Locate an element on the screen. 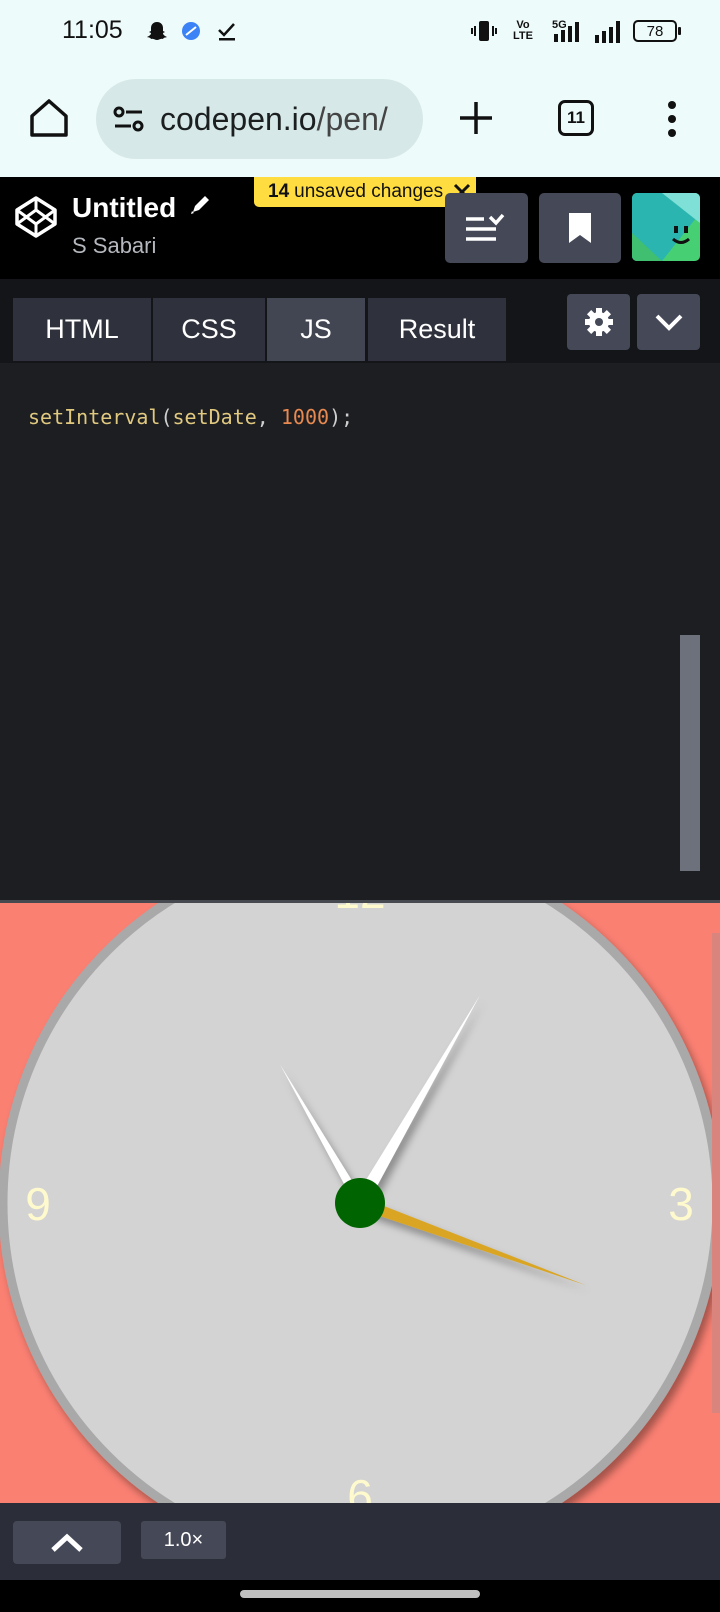 This screenshot has width=720, height=1612. status-time: 11:05 is located at coordinates (92, 30).